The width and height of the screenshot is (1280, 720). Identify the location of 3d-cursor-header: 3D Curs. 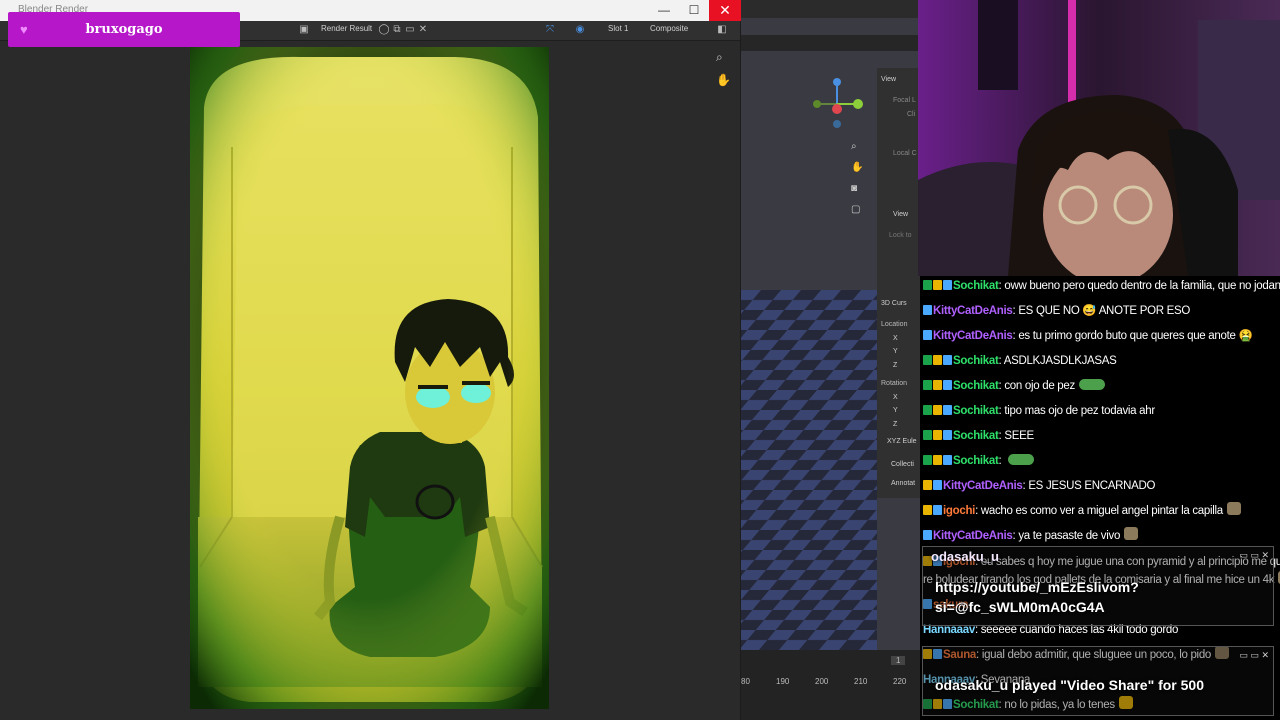
(894, 303).